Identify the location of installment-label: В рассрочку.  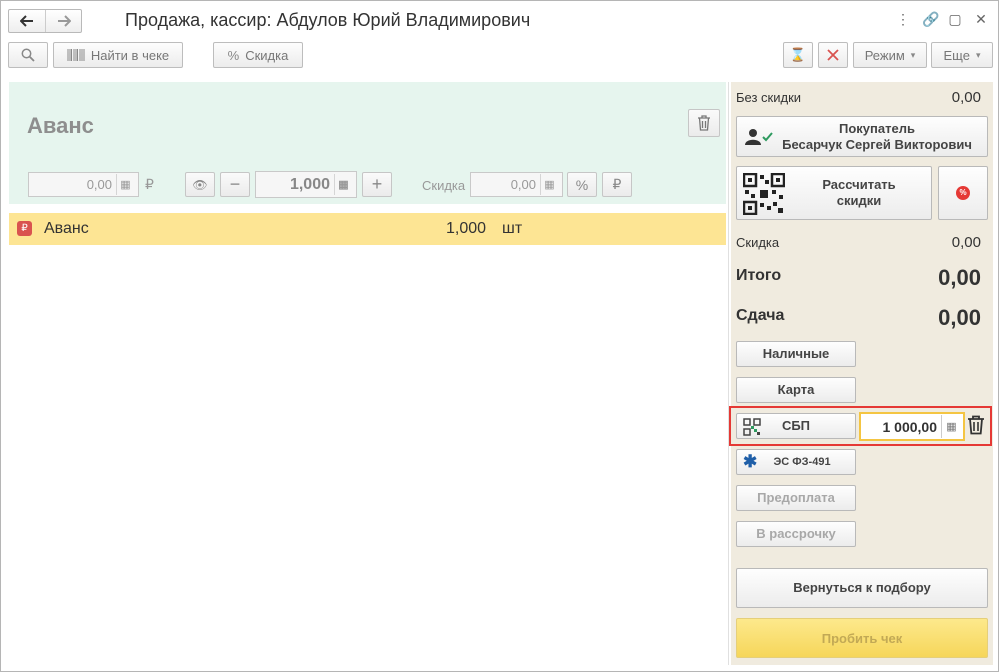
(796, 533).